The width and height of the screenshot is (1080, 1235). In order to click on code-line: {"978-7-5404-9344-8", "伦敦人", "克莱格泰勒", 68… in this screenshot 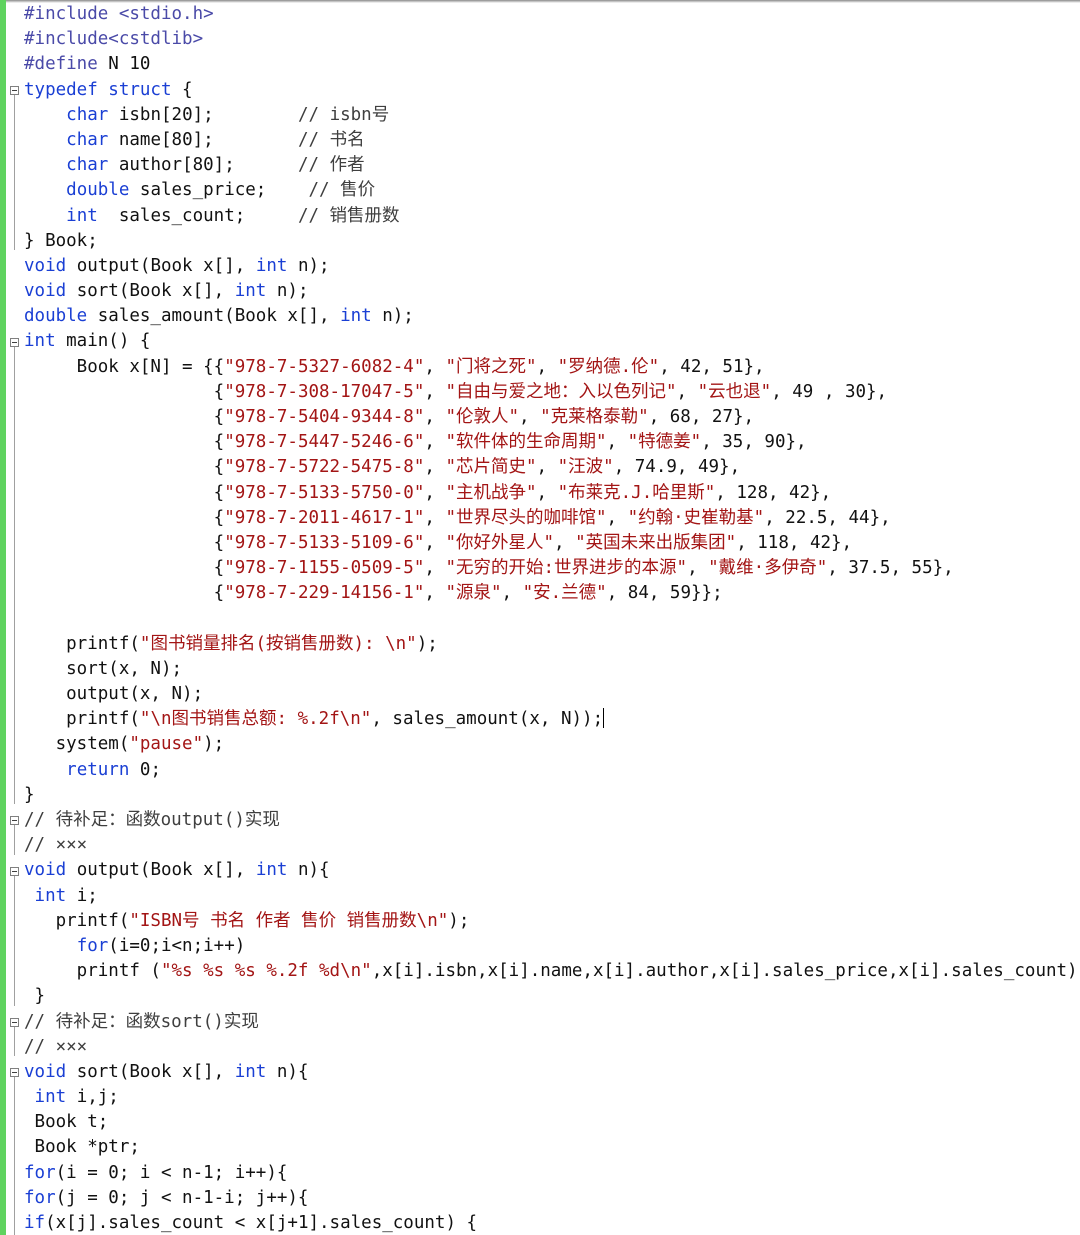, I will do `click(552, 417)`.